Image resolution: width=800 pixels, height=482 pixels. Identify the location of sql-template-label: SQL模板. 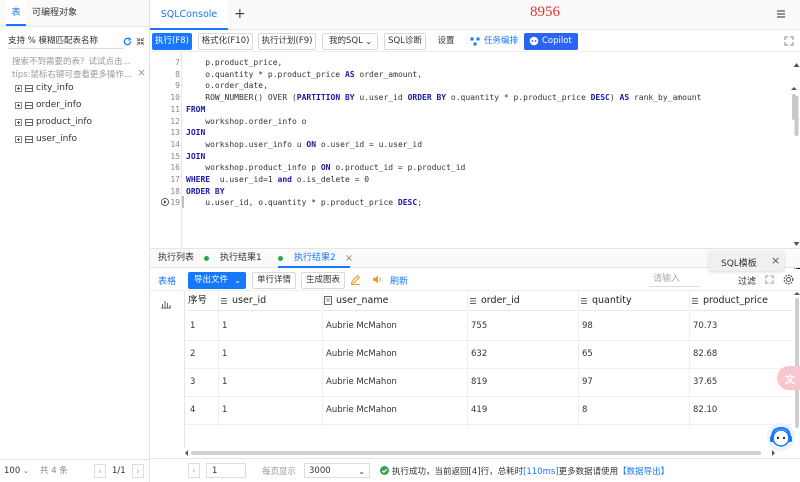
(739, 264).